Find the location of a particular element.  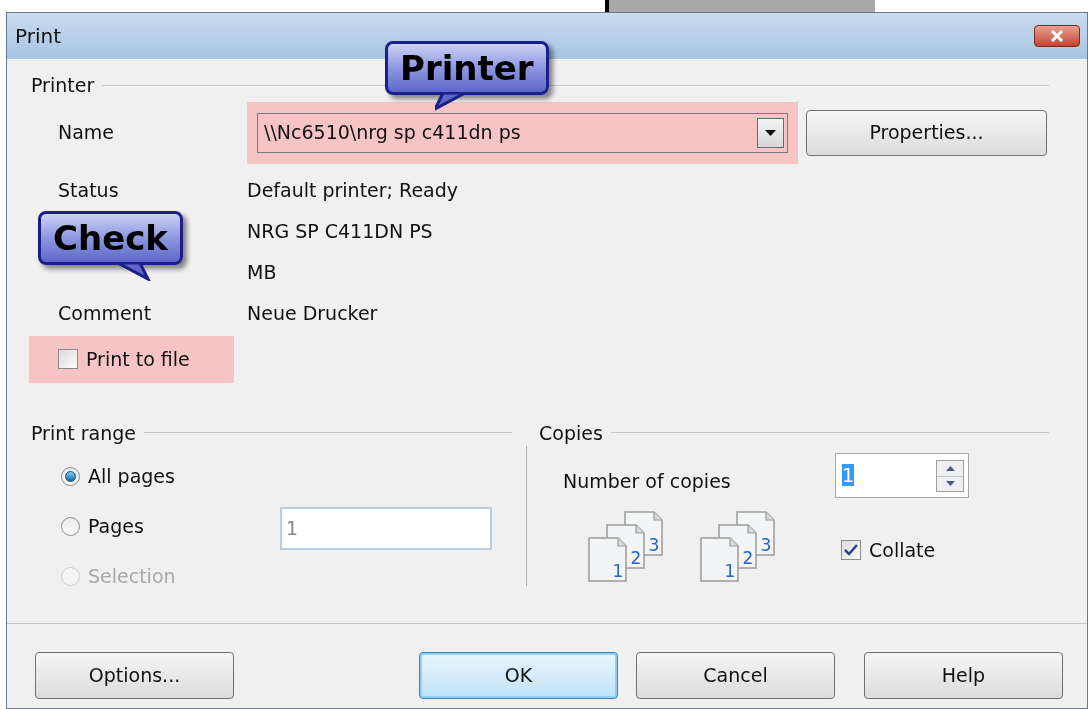

field-value: Default printer; Ready is located at coordinates (353, 190).